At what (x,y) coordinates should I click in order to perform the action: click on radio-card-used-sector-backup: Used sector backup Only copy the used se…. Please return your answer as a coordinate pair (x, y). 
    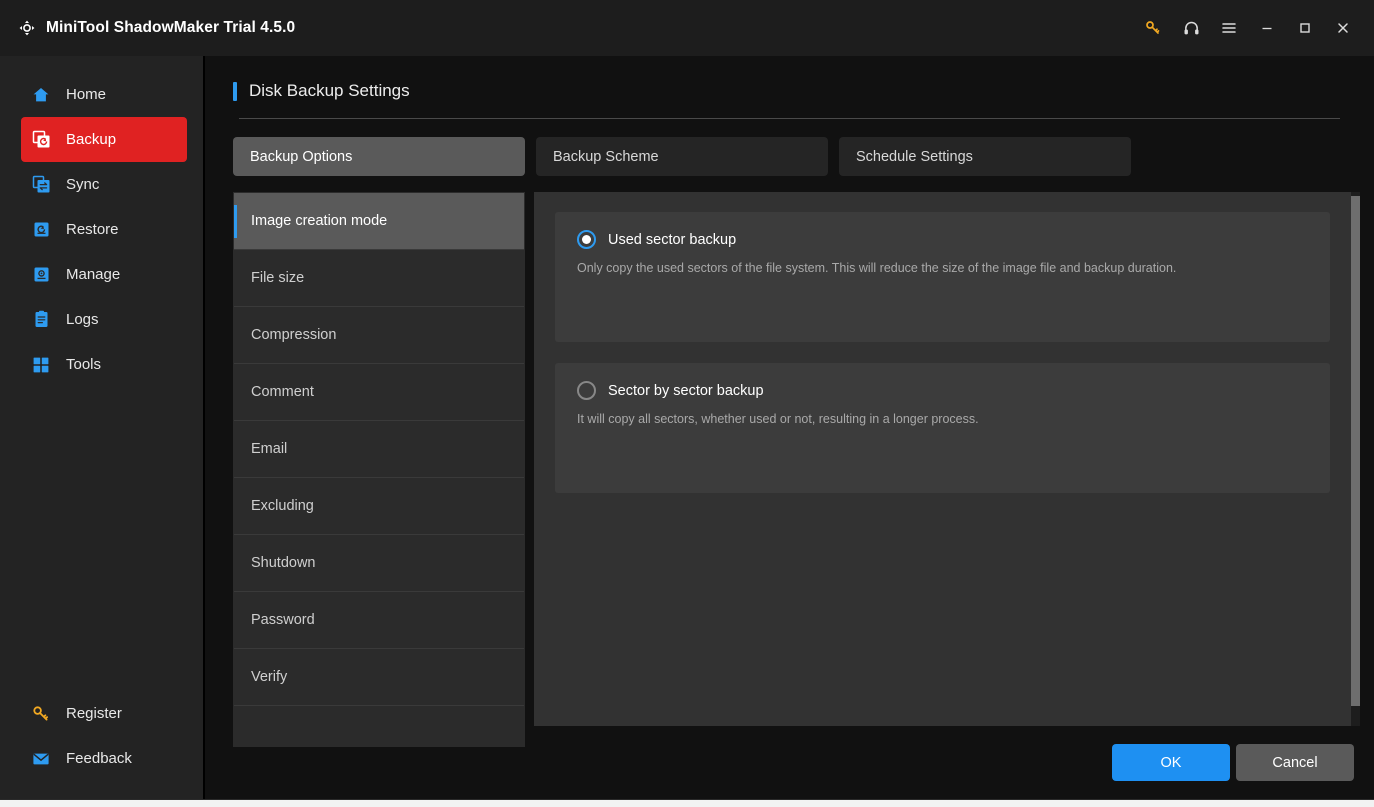
    Looking at the image, I should click on (942, 277).